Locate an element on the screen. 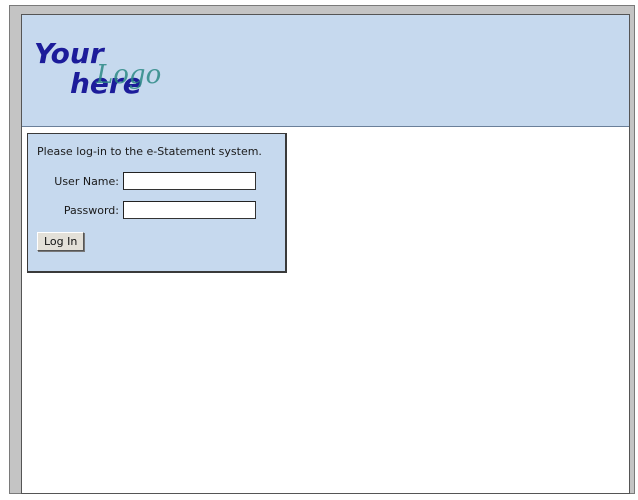 Image resolution: width=638 pixels, height=500 pixels. logo-graphic: Your here Logo is located at coordinates (97, 68).